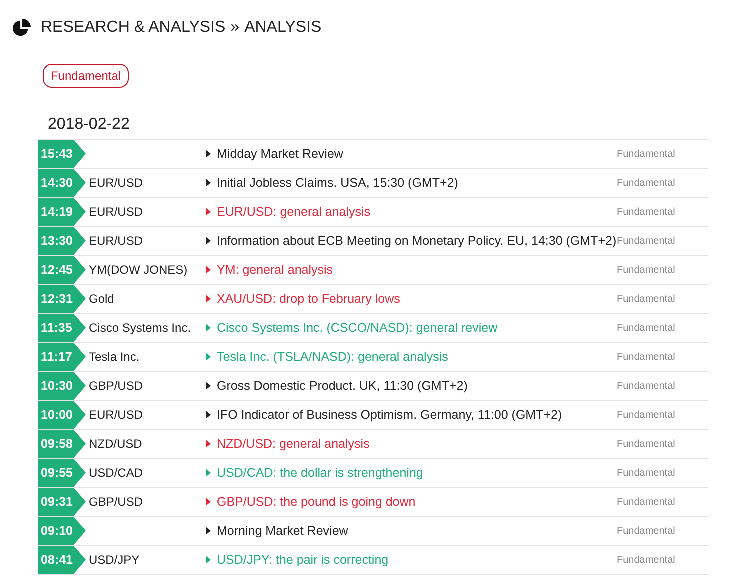 The width and height of the screenshot is (739, 587). I want to click on breadcrumb-link: RESEARCH & ANALYSIS, so click(133, 28).